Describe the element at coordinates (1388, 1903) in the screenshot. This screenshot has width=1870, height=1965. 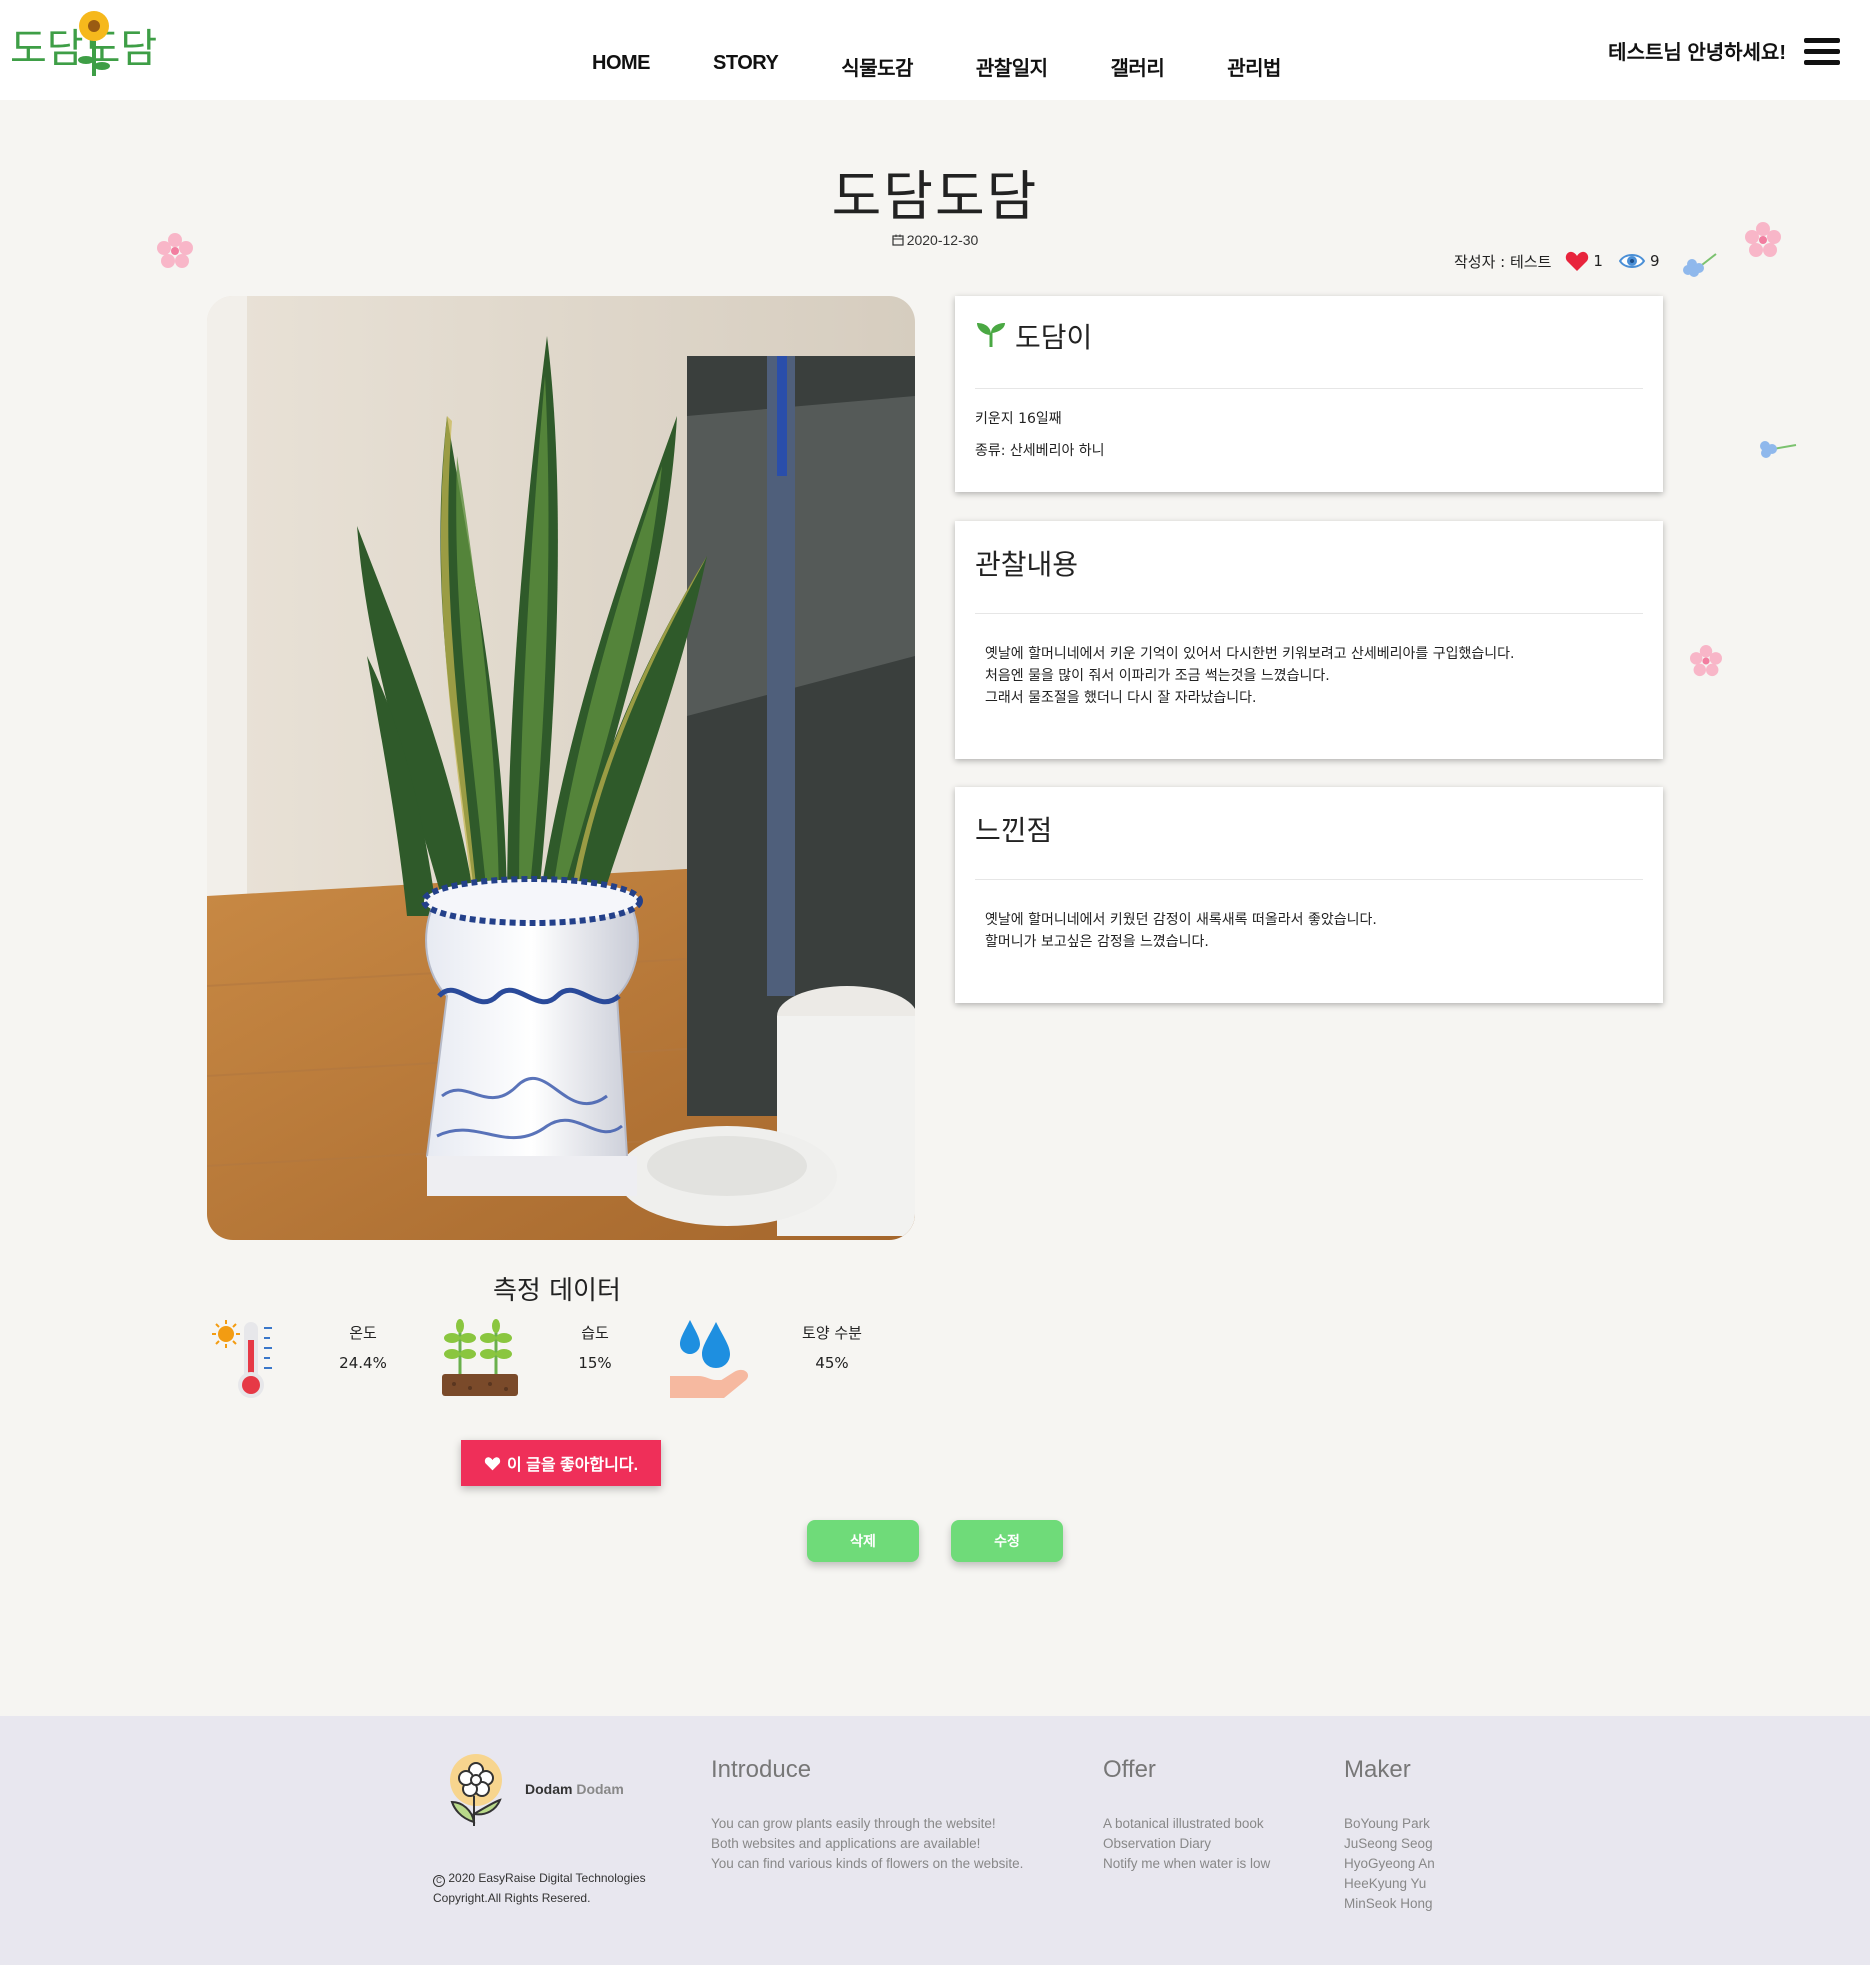
I see `maker-name: MinSeok Hong` at that location.